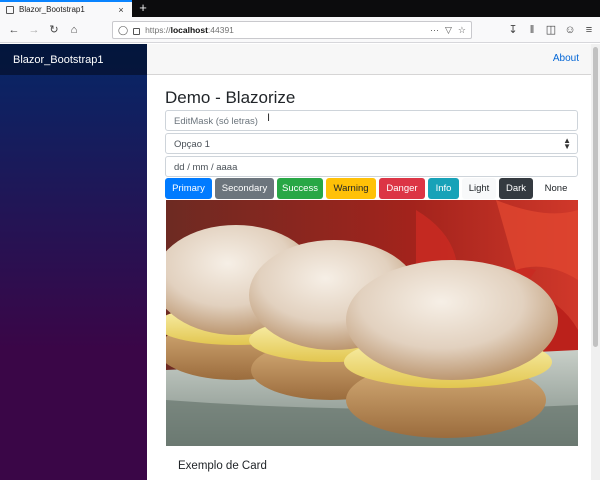 This screenshot has width=600, height=480. What do you see at coordinates (369, 59) in the screenshot?
I see `top-row: About` at bounding box center [369, 59].